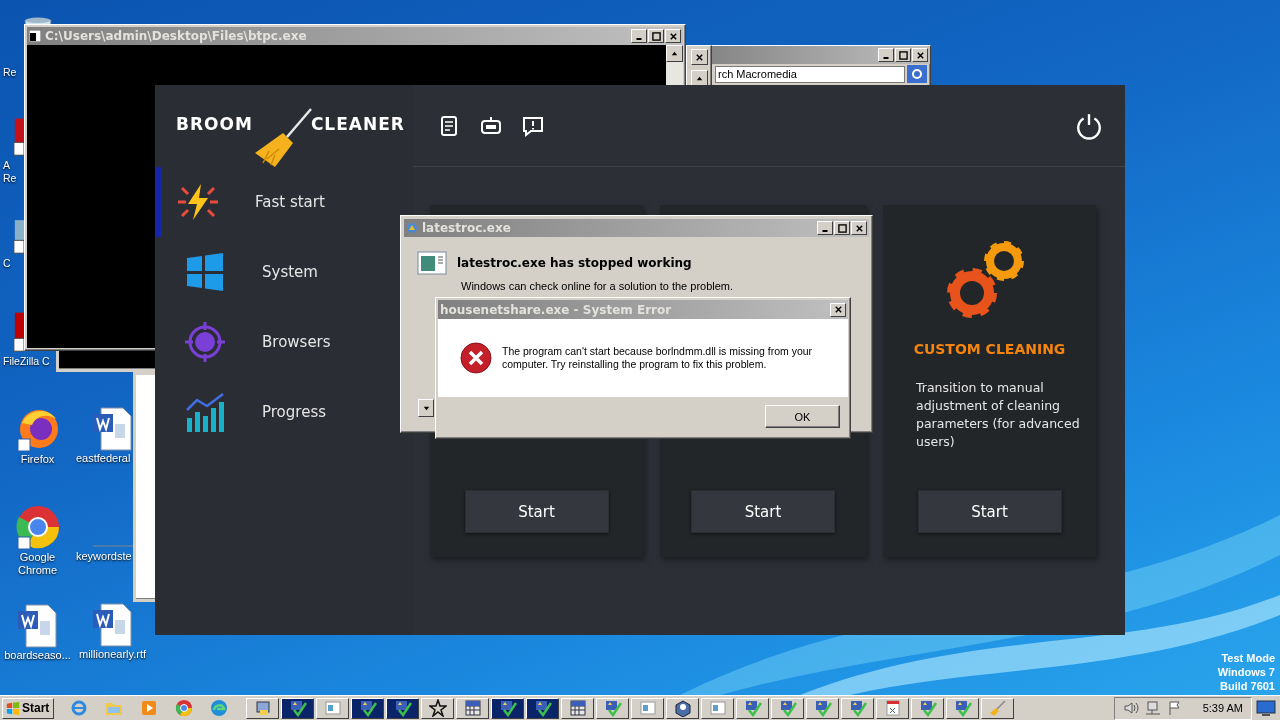 Image resolution: width=1280 pixels, height=720 pixels. Describe the element at coordinates (9, 178) in the screenshot. I see `icon-label: Re` at that location.